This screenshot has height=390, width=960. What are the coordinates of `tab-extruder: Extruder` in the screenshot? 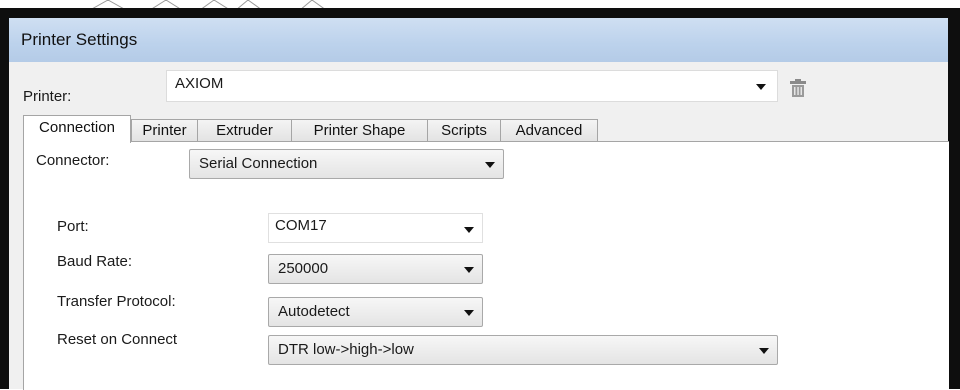 It's located at (244, 130).